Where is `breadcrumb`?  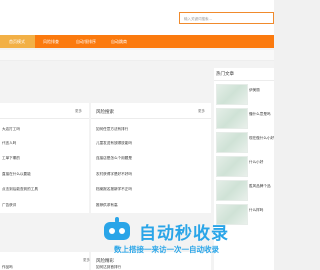
breadcrumb is located at coordinates (137, 55).